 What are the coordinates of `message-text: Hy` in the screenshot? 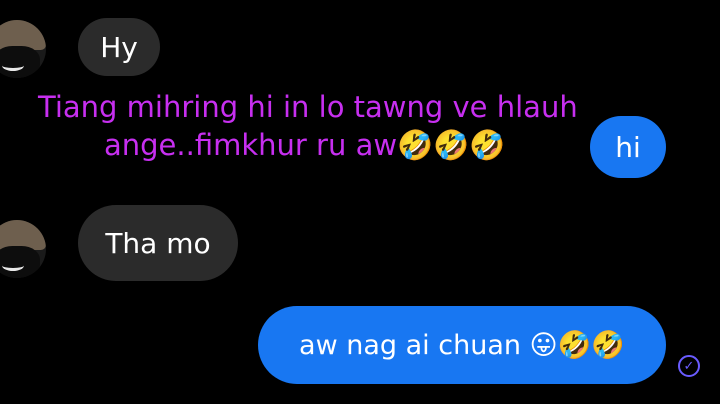 It's located at (119, 47).